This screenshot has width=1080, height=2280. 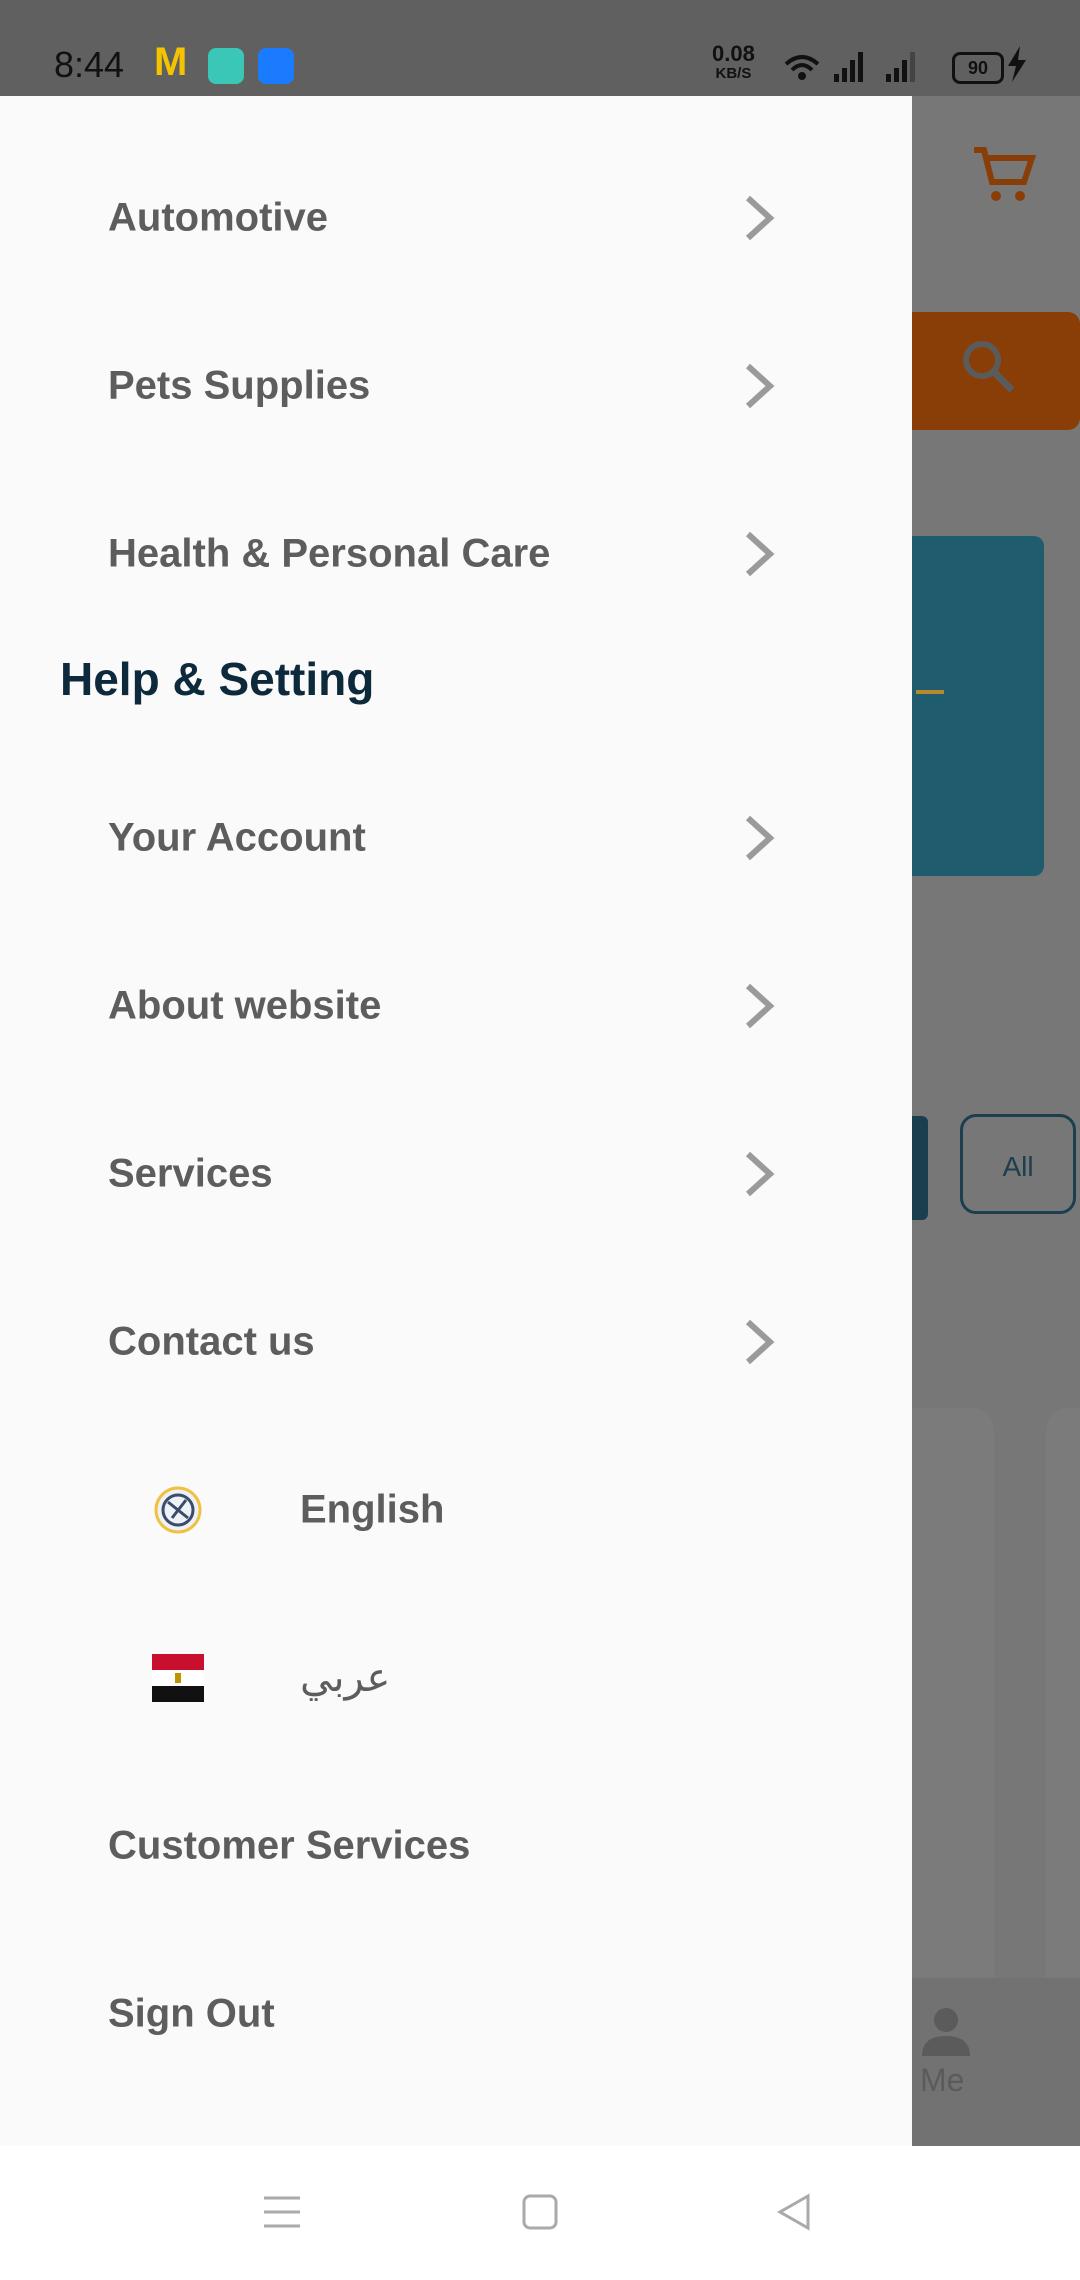 I want to click on background-app: All Me, so click(x=996, y=1121).